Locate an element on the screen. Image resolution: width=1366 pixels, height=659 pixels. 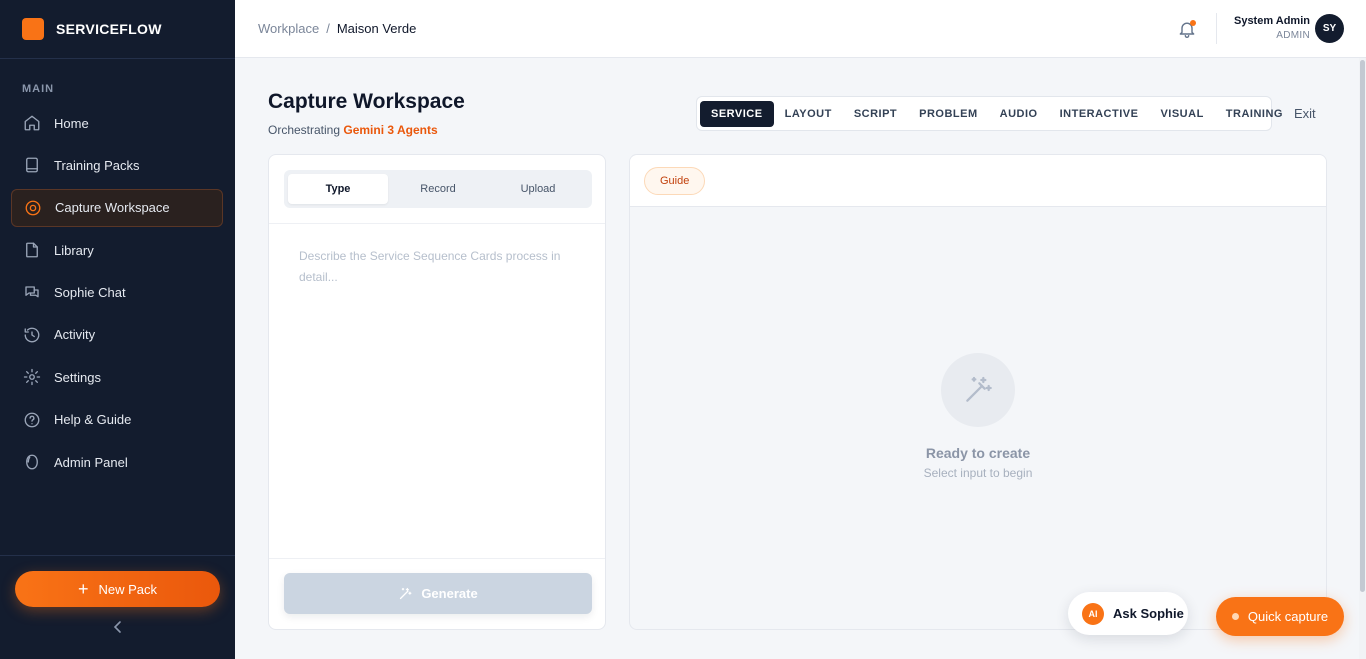
subtitle-accent: Gemini 3 Agents is located at coordinates (390, 130).